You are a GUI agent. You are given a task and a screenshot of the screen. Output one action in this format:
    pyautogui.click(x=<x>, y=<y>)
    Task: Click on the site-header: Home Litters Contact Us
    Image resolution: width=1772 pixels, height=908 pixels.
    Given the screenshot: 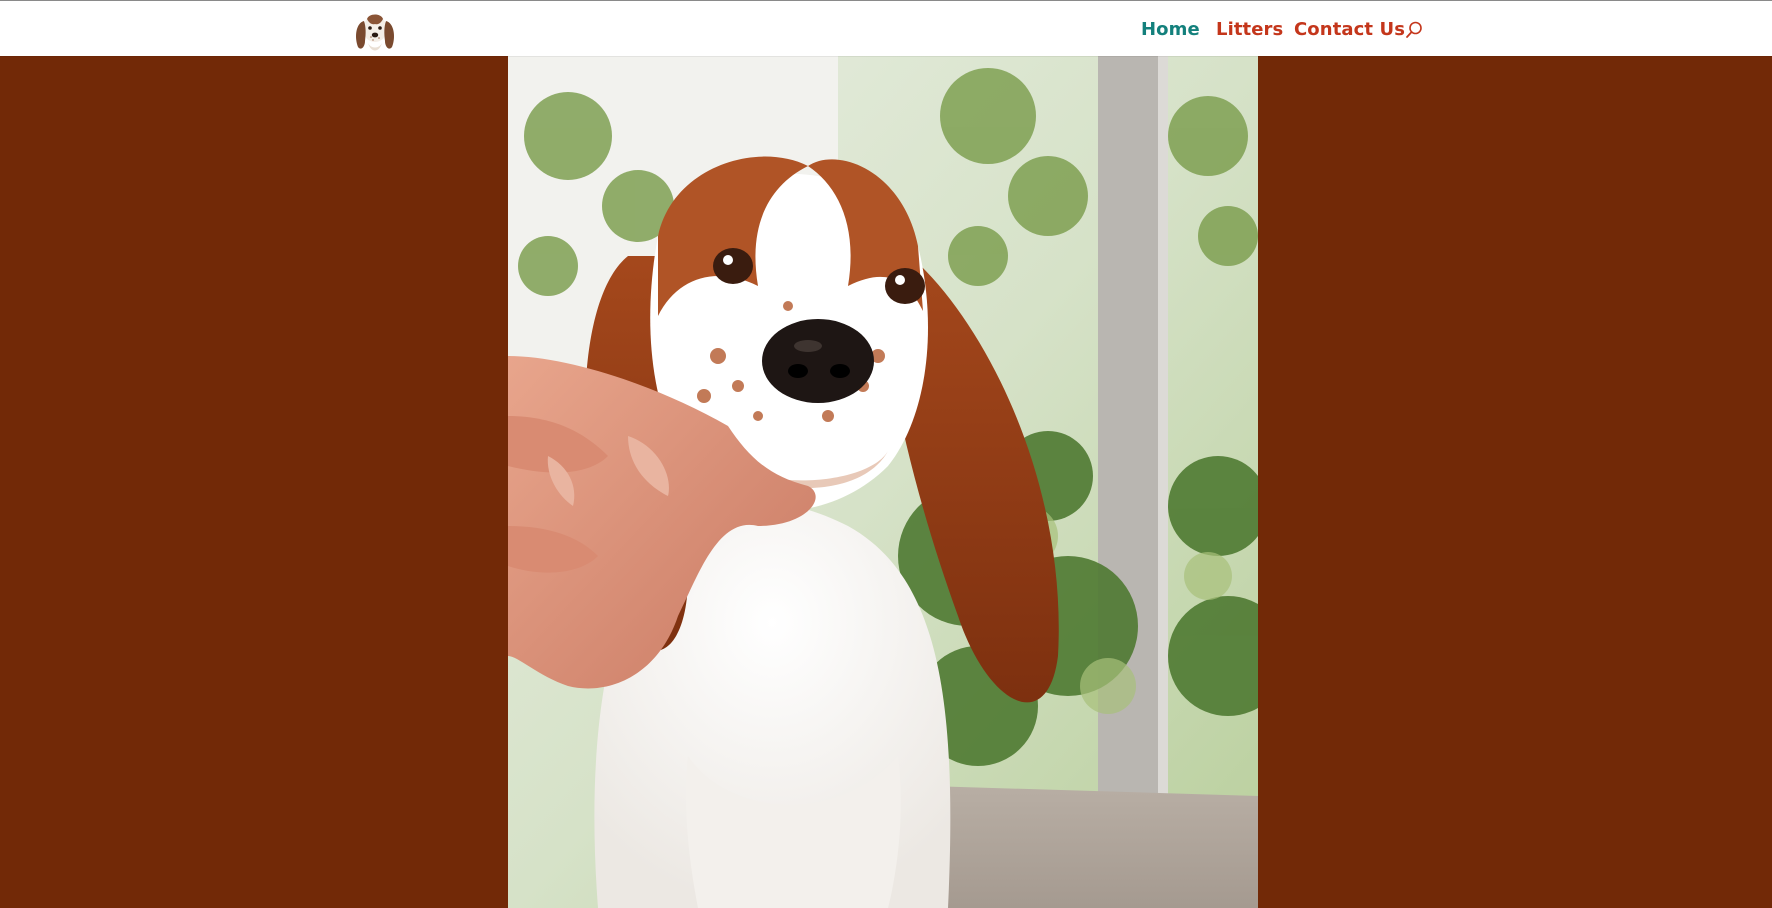 What is the action you would take?
    pyautogui.click(x=886, y=28)
    